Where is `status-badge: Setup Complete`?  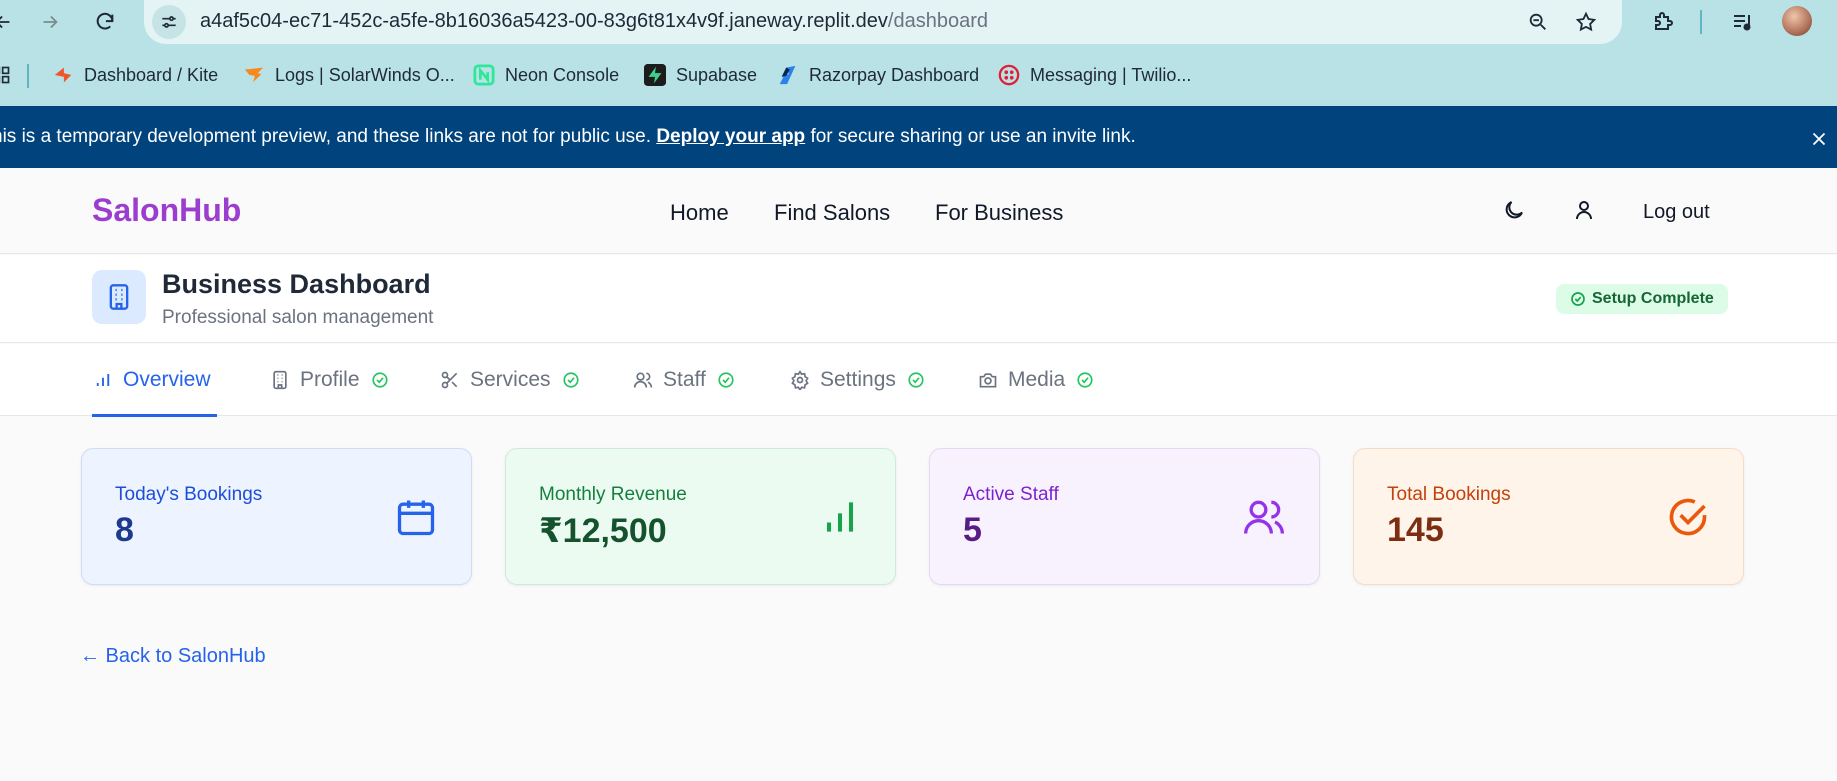
status-badge: Setup Complete is located at coordinates (1642, 299).